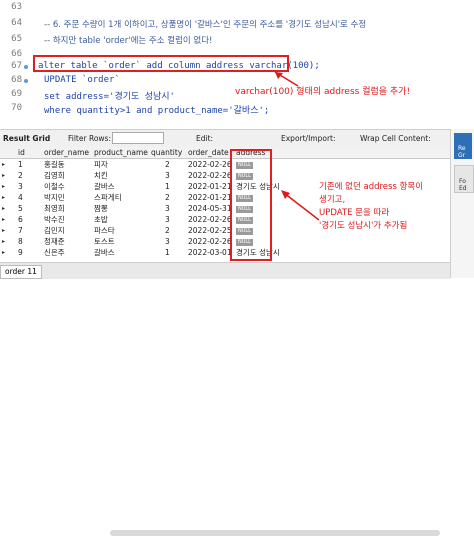 The height and width of the screenshot is (536, 474). Describe the element at coordinates (354, 213) in the screenshot. I see `annotation-address-line3: UPDATE 문을 따라` at that location.